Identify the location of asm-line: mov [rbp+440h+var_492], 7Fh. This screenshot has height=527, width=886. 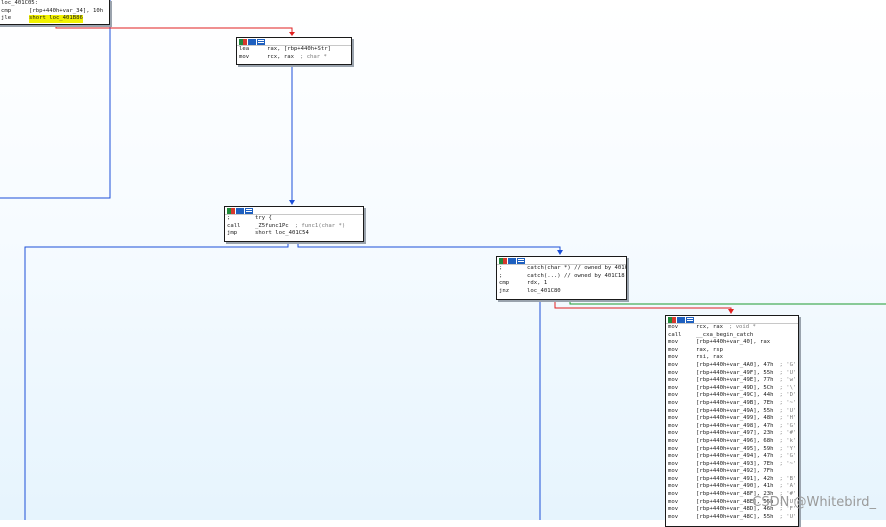
(732, 472).